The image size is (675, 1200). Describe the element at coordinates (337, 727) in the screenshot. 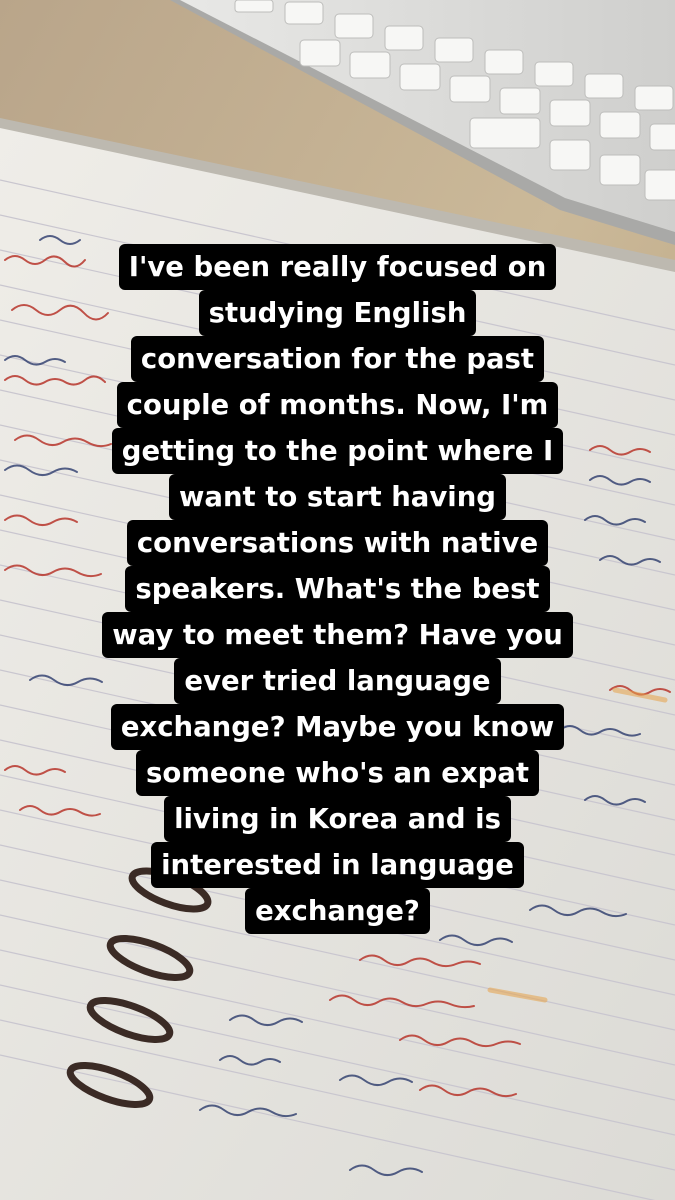

I see `caption-line: exchange? Maybe you know` at that location.